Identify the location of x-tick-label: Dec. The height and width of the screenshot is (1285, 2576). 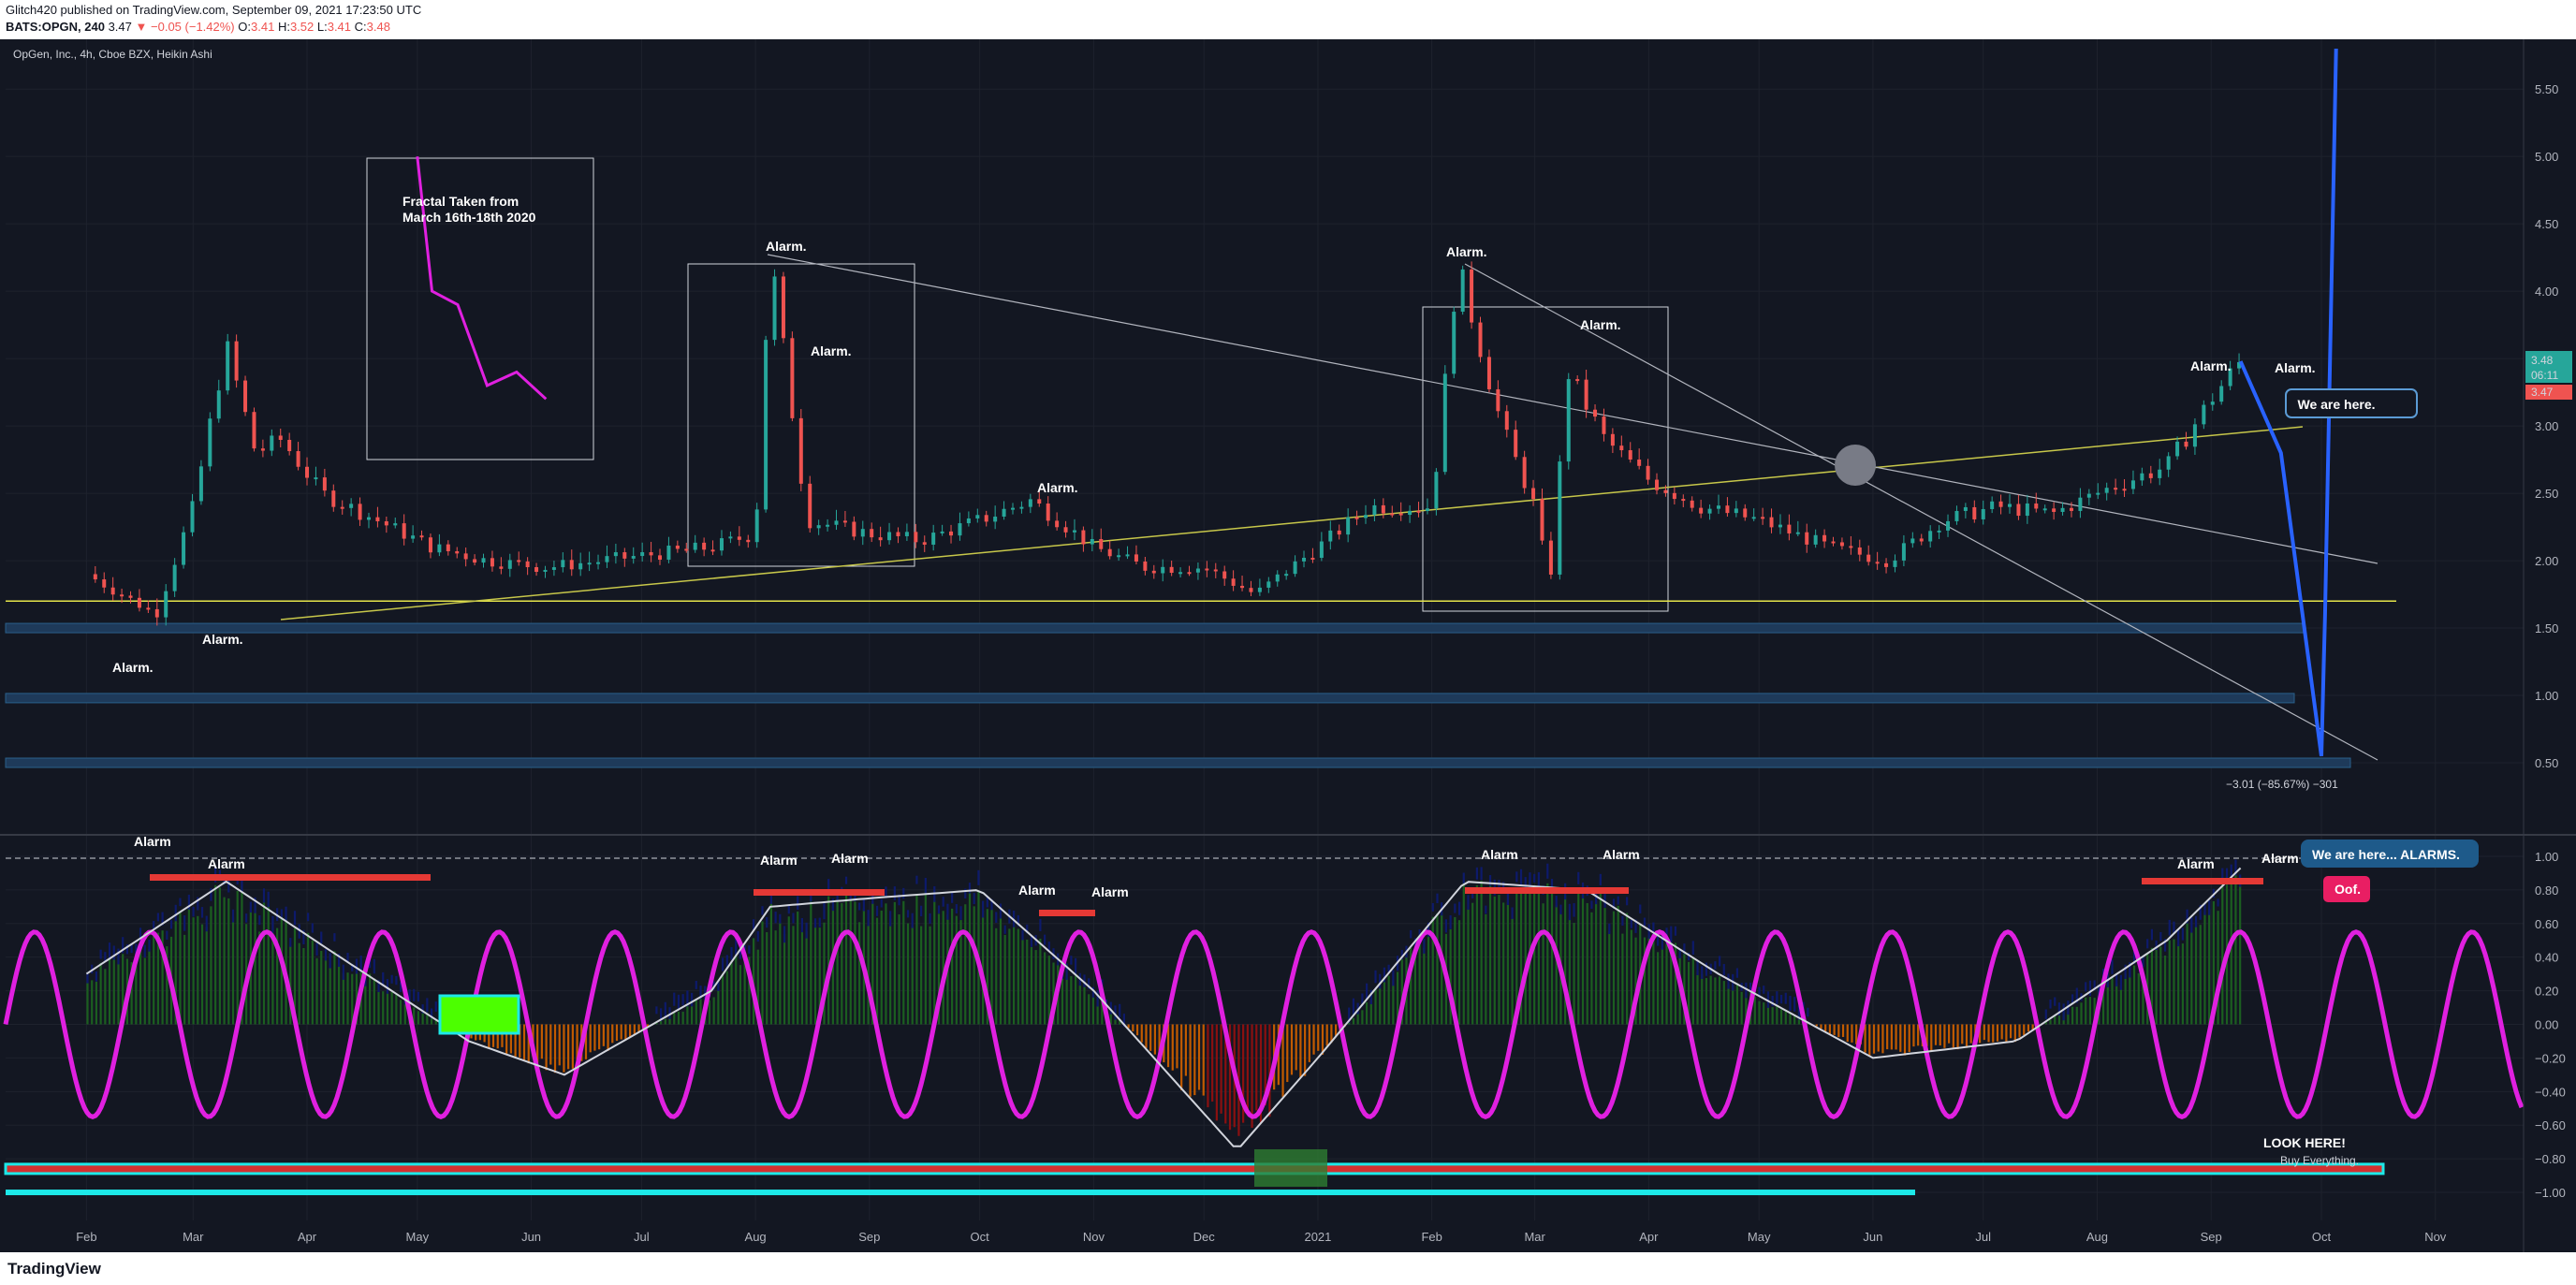
(1204, 1237).